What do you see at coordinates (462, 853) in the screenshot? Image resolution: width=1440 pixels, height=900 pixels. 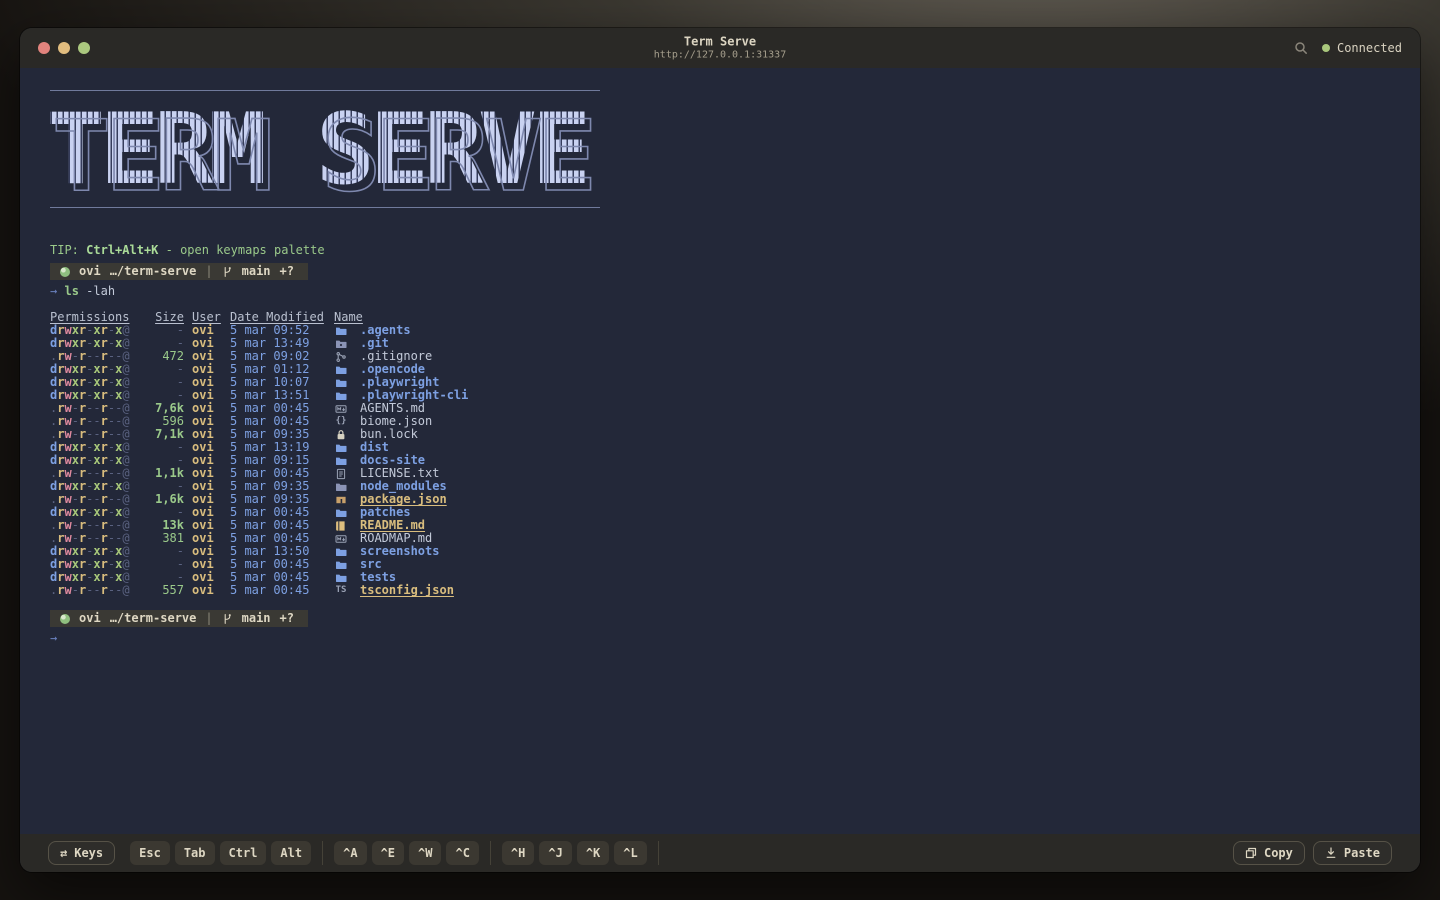 I see `key-button-ctrl-c: ^C` at bounding box center [462, 853].